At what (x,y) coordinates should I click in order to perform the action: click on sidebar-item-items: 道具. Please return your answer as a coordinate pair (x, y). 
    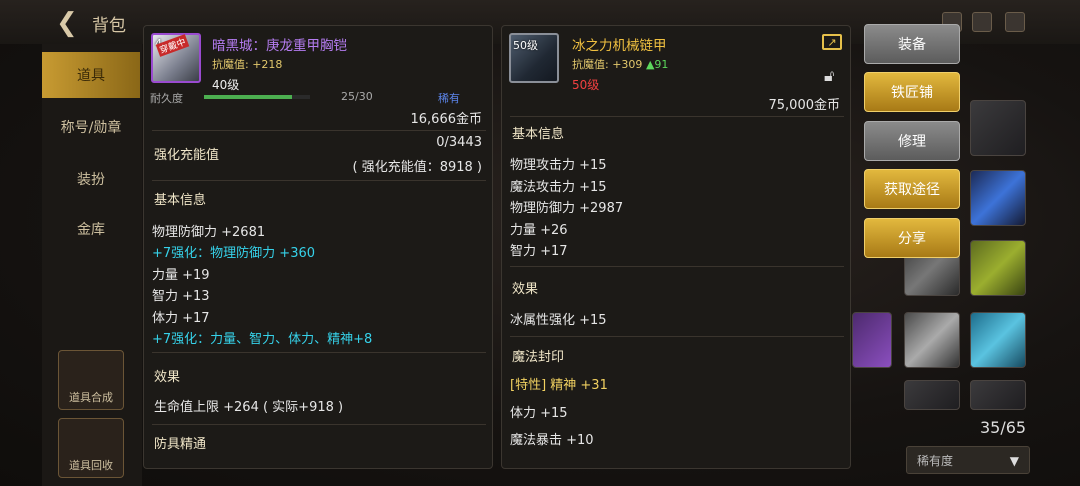
    Looking at the image, I should click on (91, 75).